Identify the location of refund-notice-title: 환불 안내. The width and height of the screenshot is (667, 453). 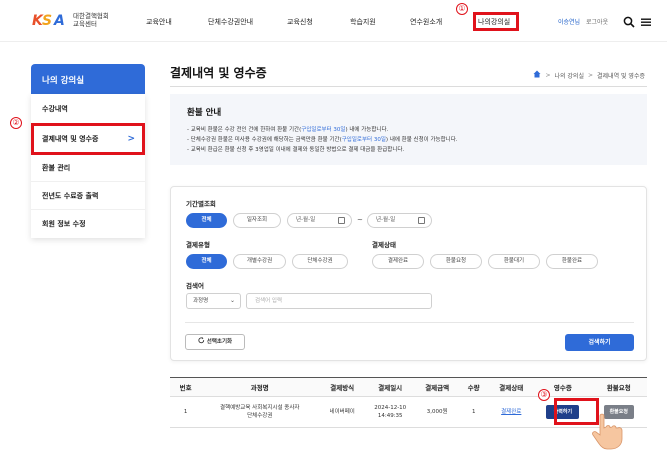
(204, 113).